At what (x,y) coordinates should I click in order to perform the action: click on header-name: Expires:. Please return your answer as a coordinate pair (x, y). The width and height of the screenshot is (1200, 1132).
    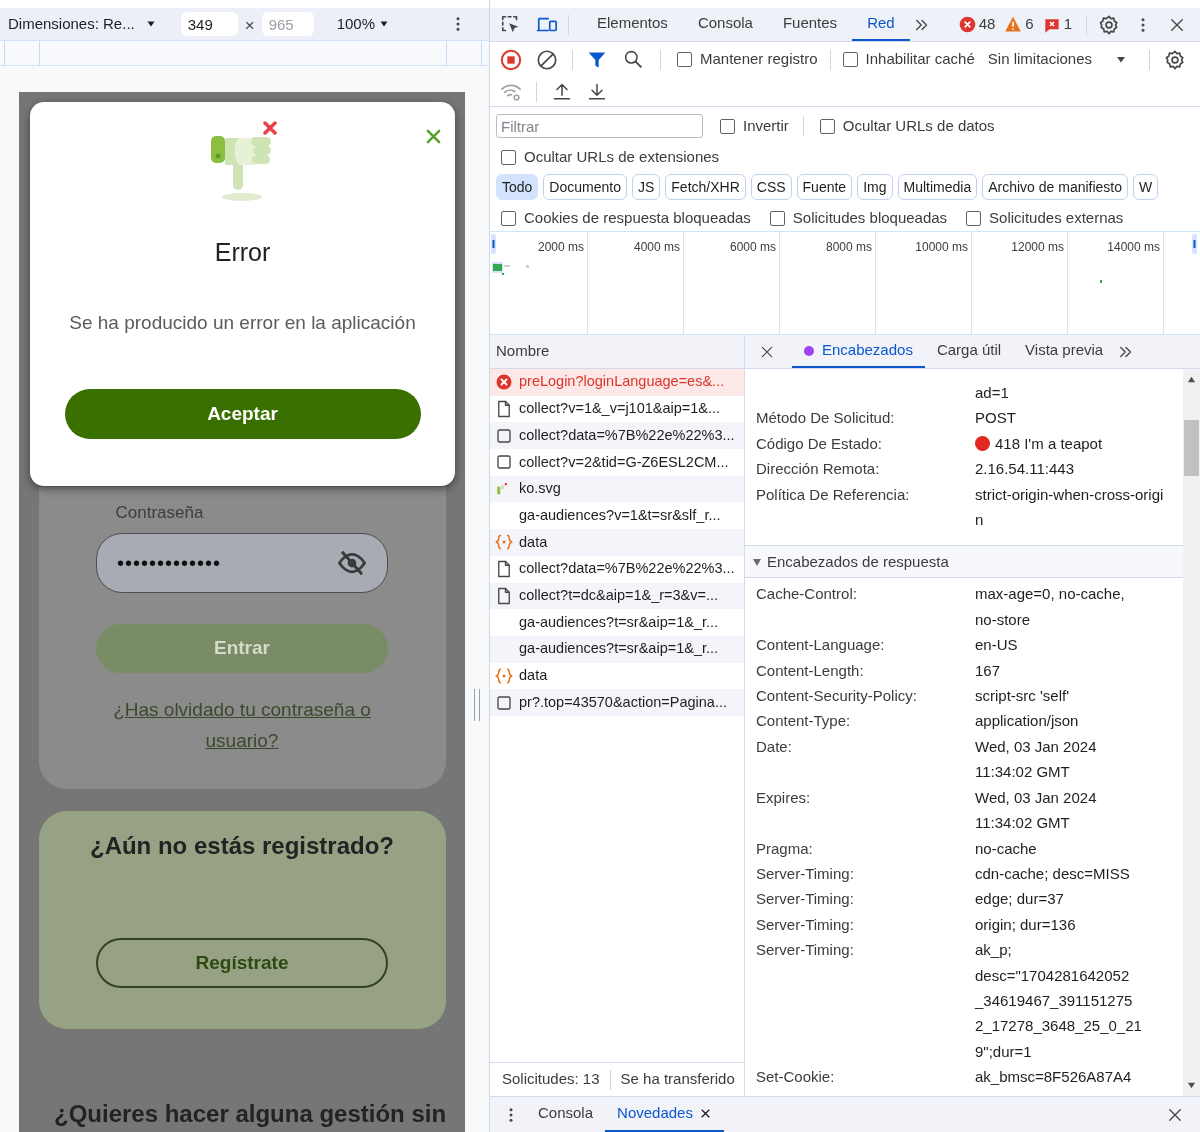
    Looking at the image, I should click on (784, 797).